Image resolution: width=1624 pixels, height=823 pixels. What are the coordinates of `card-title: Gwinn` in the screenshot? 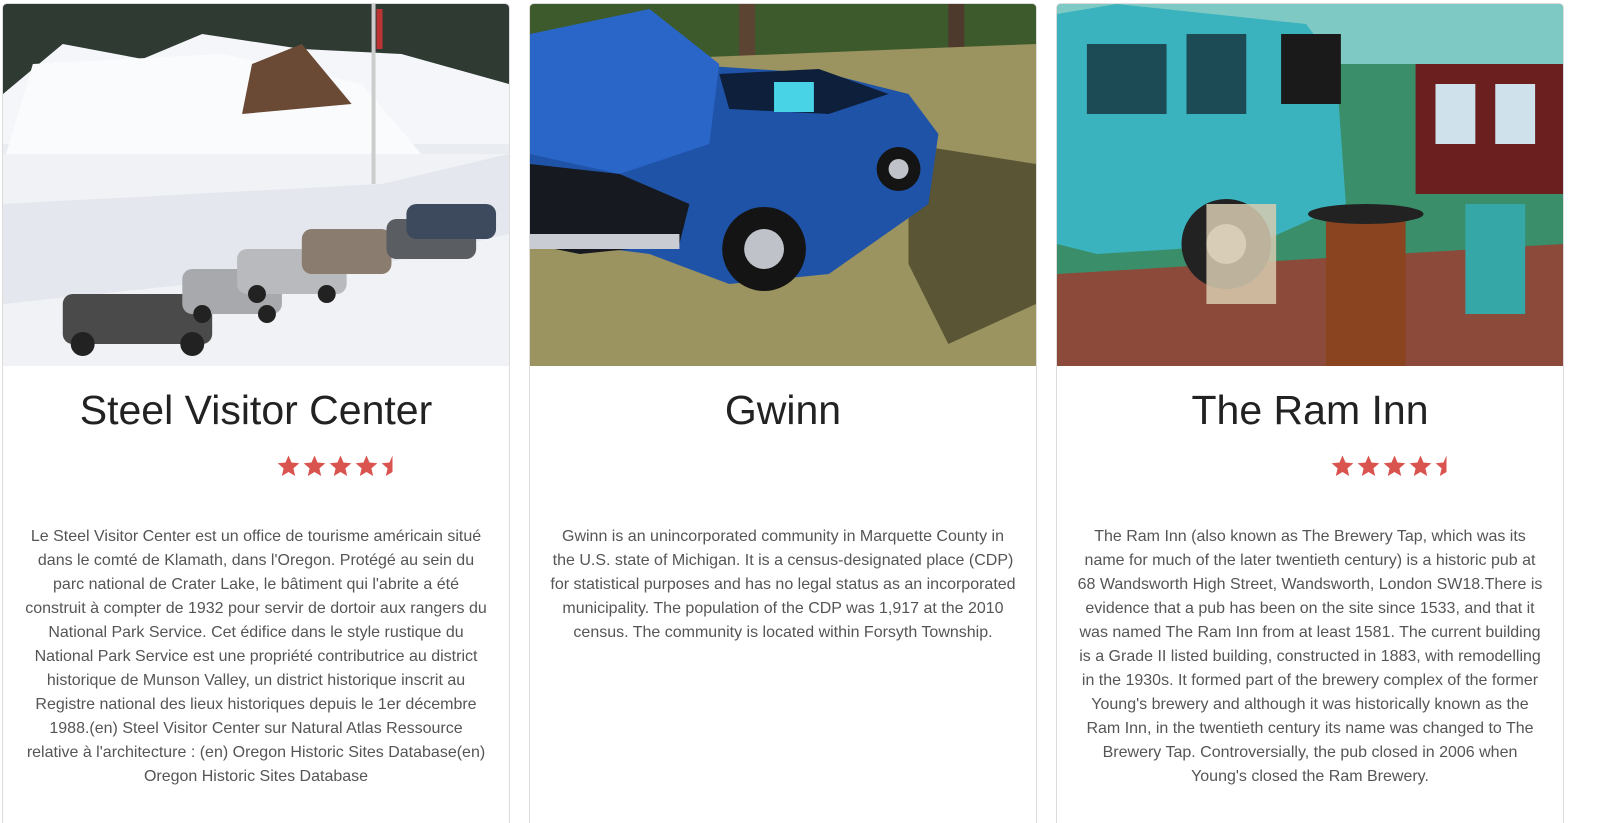 It's located at (783, 410).